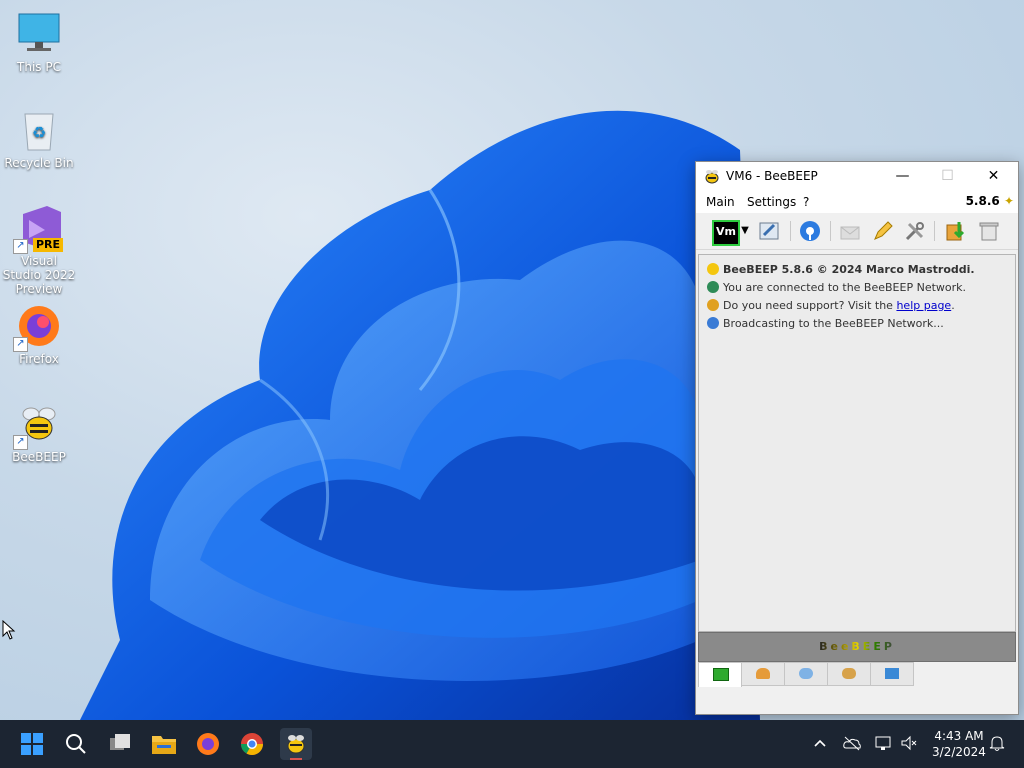 The image size is (1024, 768). What do you see at coordinates (38, 425) in the screenshot?
I see `bee-icon: ↗` at bounding box center [38, 425].